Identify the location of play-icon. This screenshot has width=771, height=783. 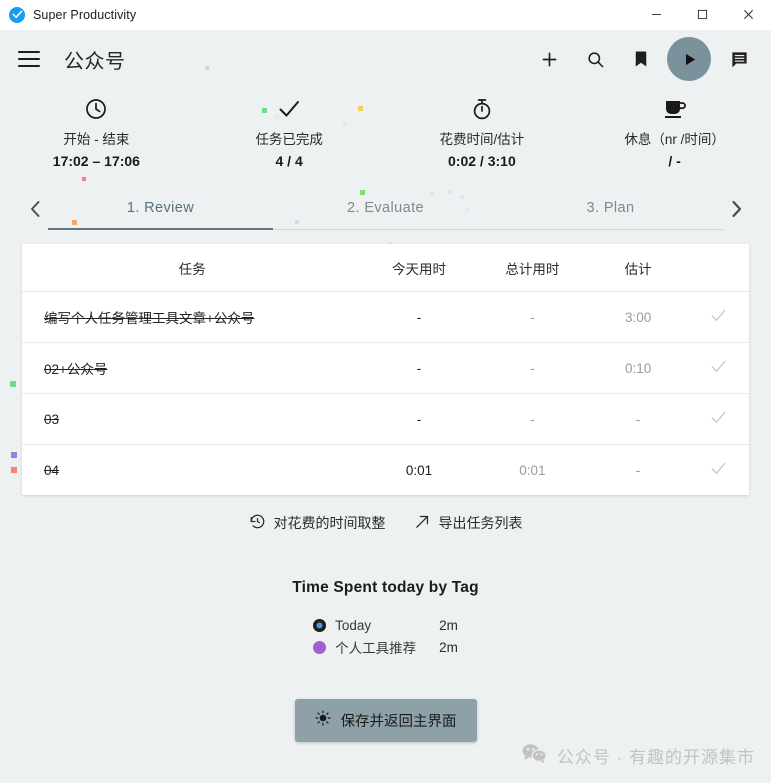
(689, 59).